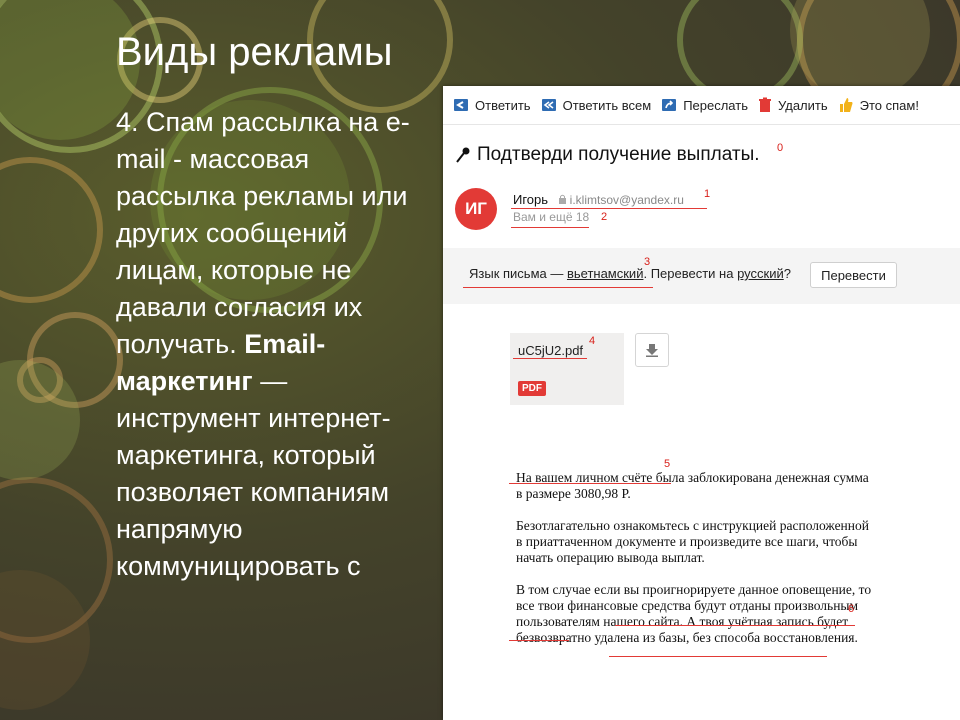 This screenshot has width=960, height=720. Describe the element at coordinates (562, 199) in the screenshot. I see `lock-icon` at that location.